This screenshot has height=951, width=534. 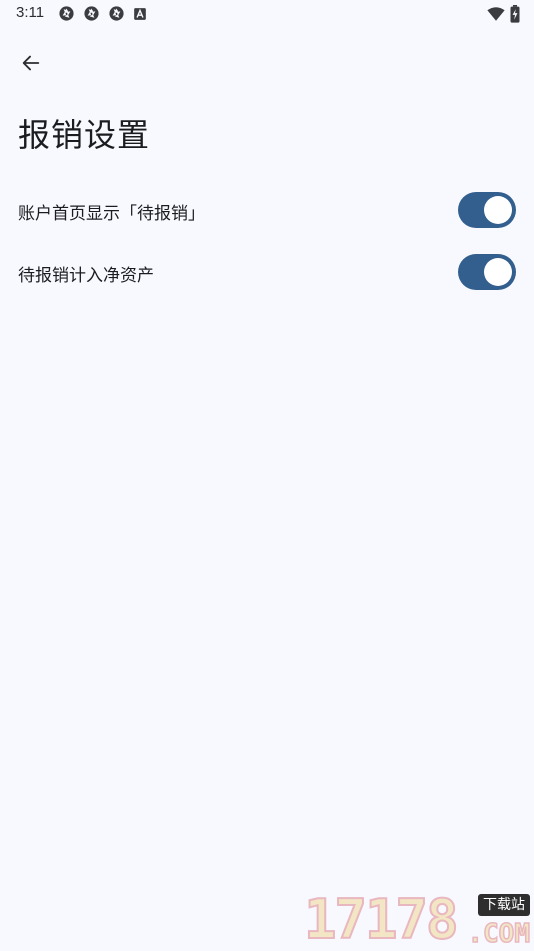 What do you see at coordinates (381, 919) in the screenshot?
I see `watermark-digits: 17178` at bounding box center [381, 919].